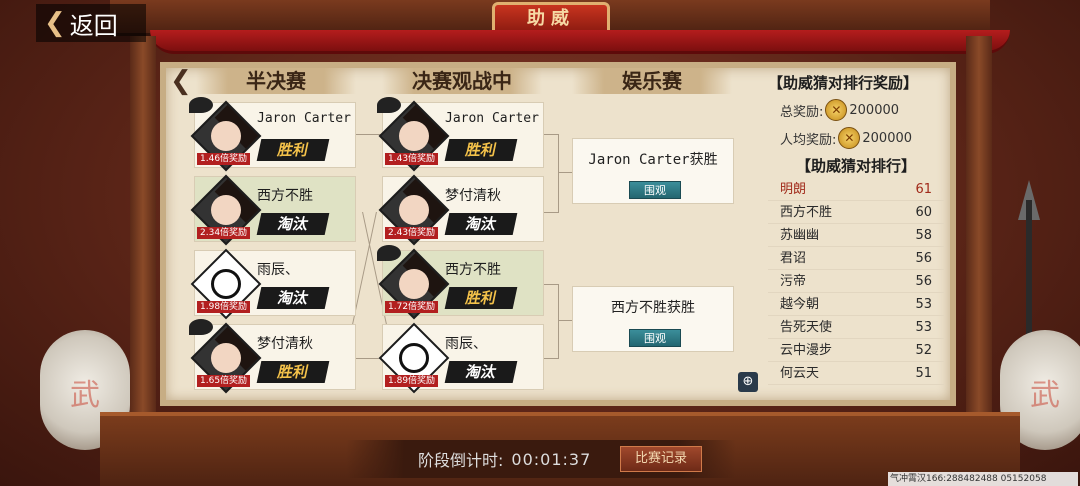 This screenshot has width=1080, height=486. I want to click on column-header-final: 决赛观战中, so click(462, 81).